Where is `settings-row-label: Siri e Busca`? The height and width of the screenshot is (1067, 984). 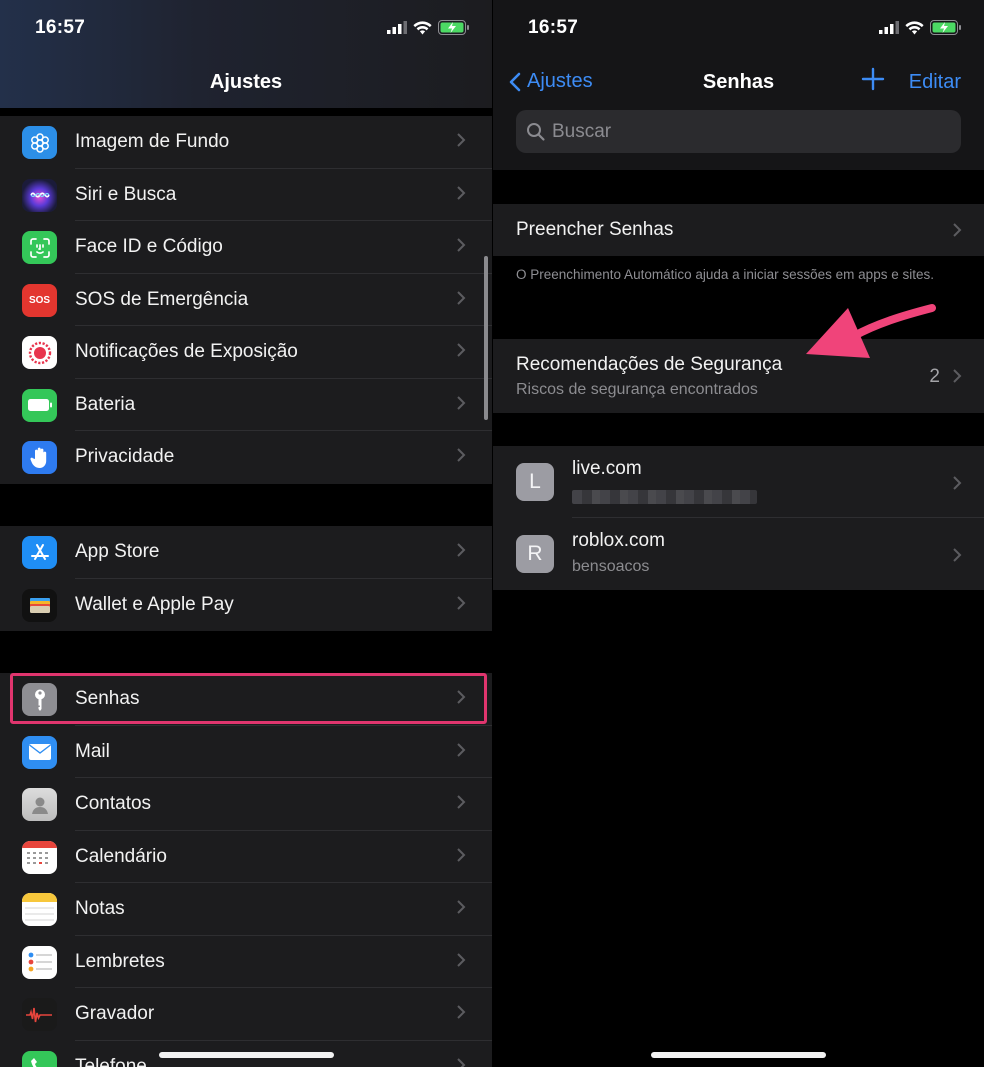
settings-row-label: Siri e Busca is located at coordinates (126, 194).